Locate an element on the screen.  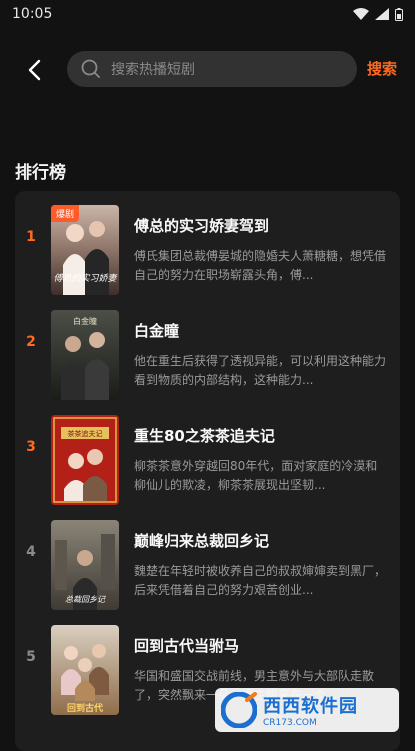
svg-text: 傅总的实习娇妻 is located at coordinates (85, 278).